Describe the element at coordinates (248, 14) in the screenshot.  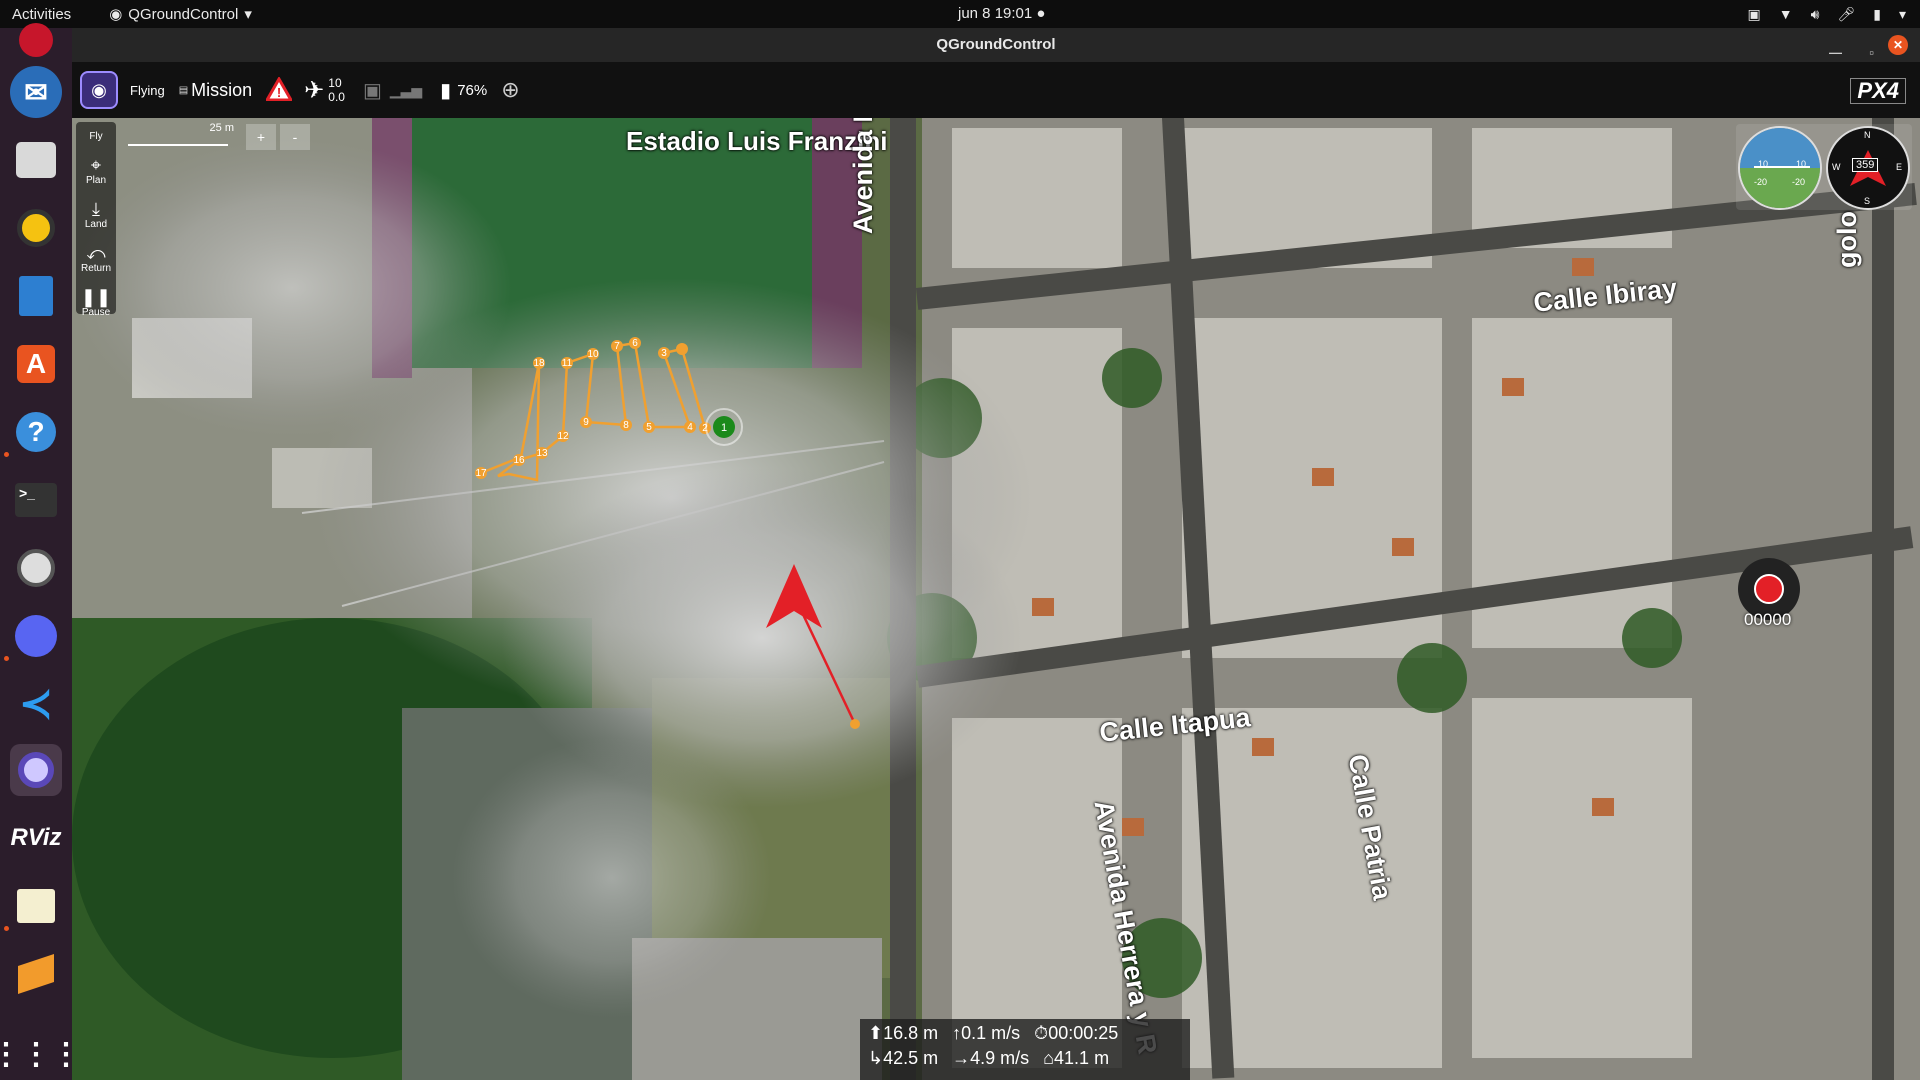
I see `chevron-down-icon: ▾` at that location.